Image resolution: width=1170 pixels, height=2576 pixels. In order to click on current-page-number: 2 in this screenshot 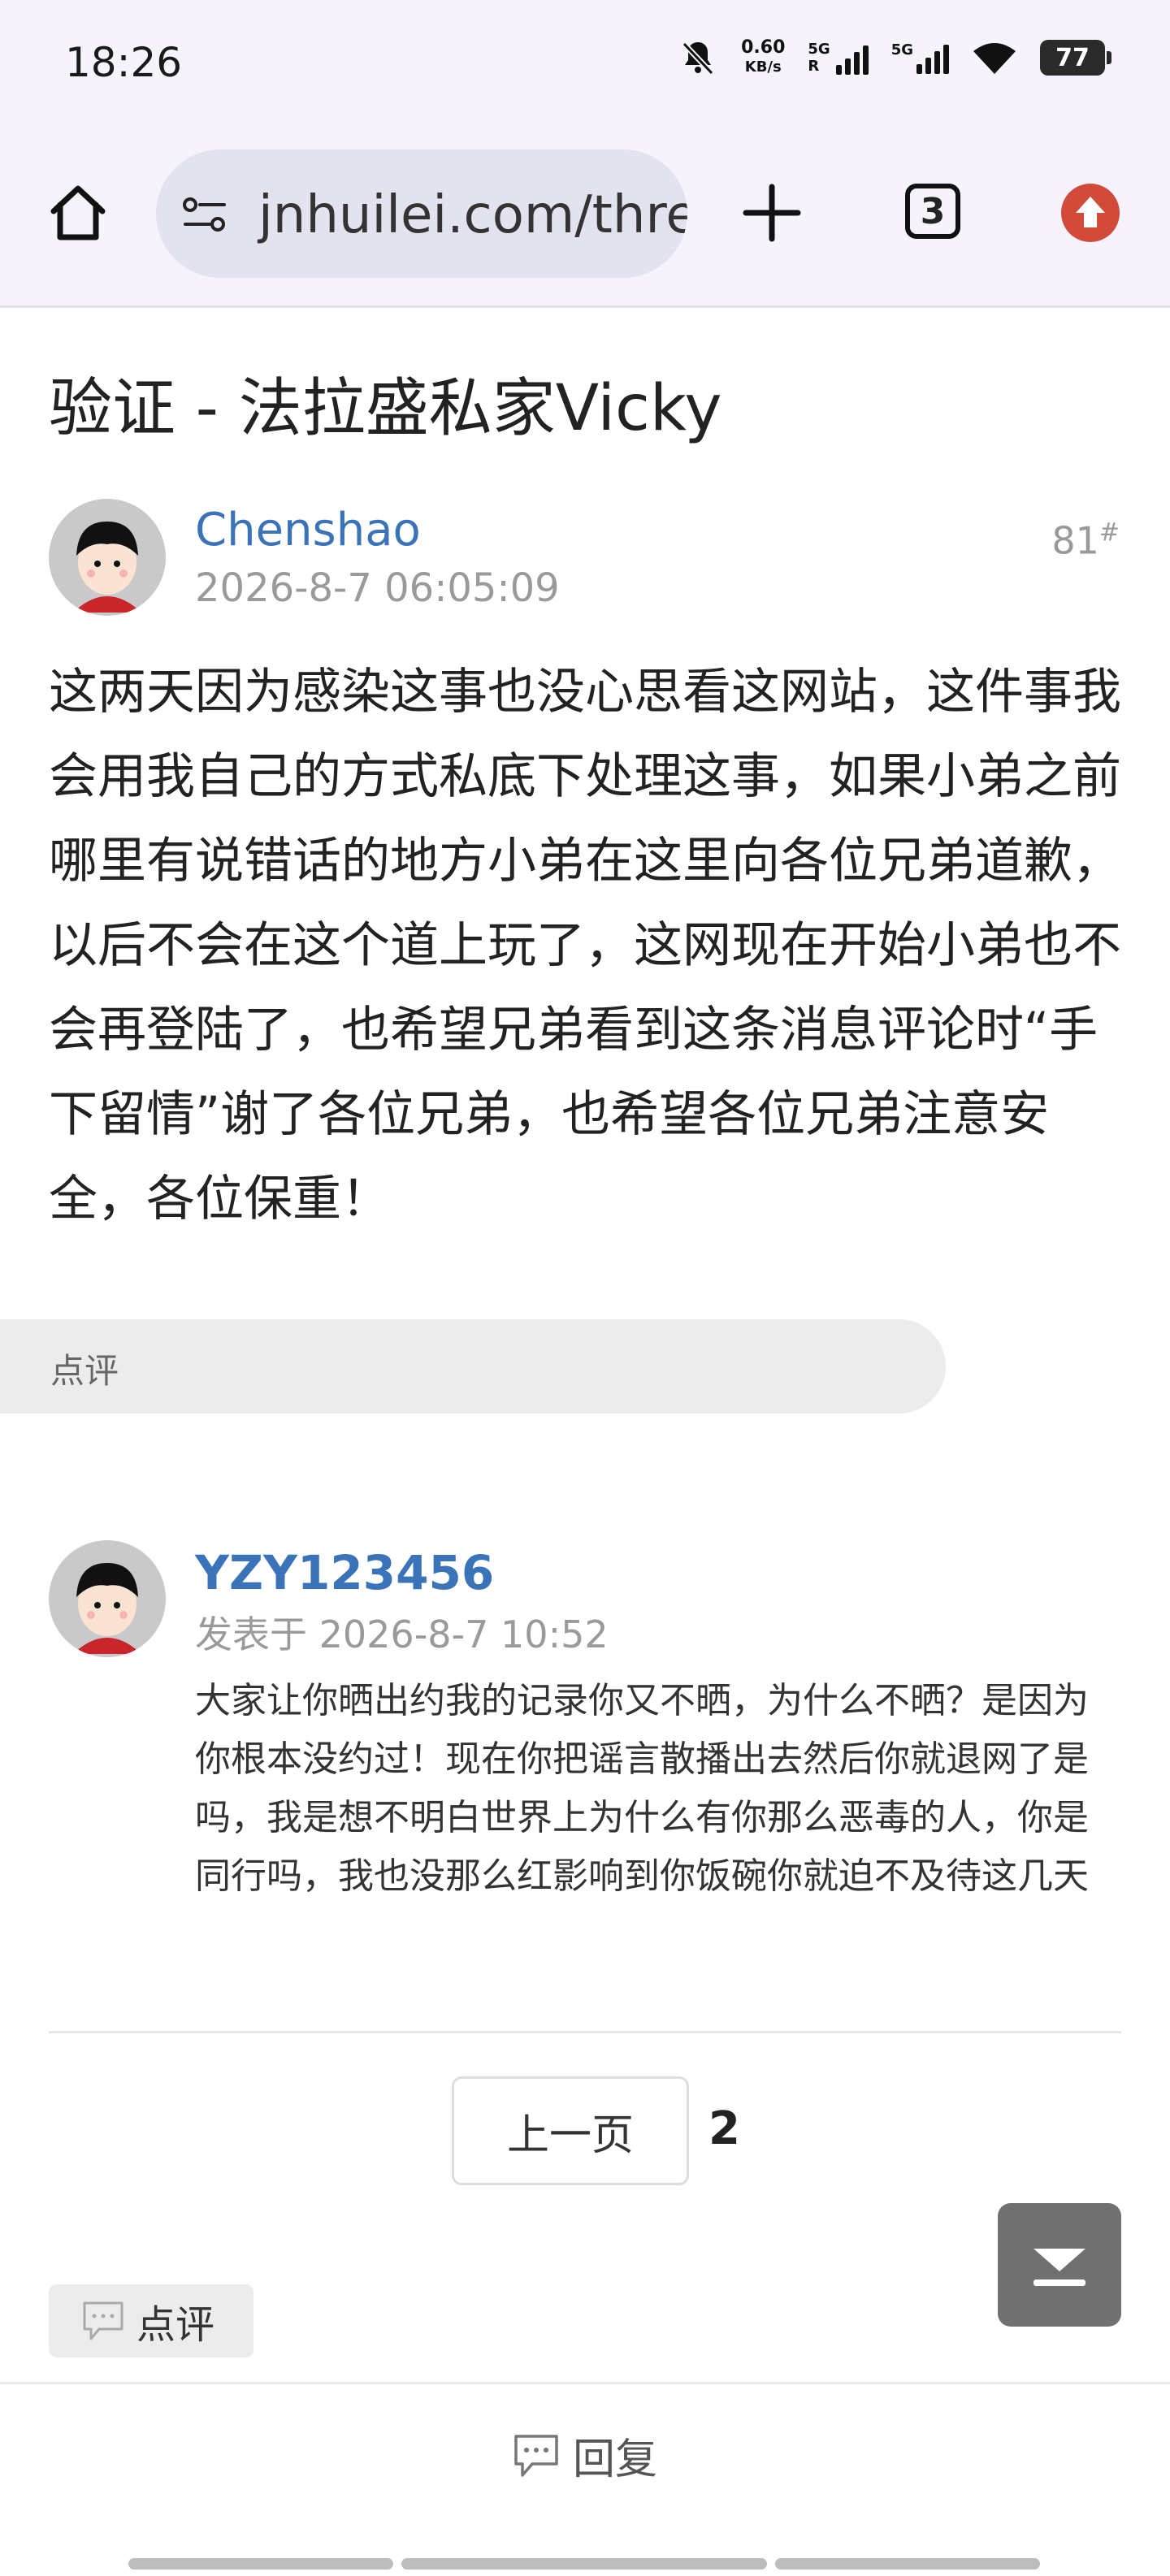, I will do `click(724, 2128)`.